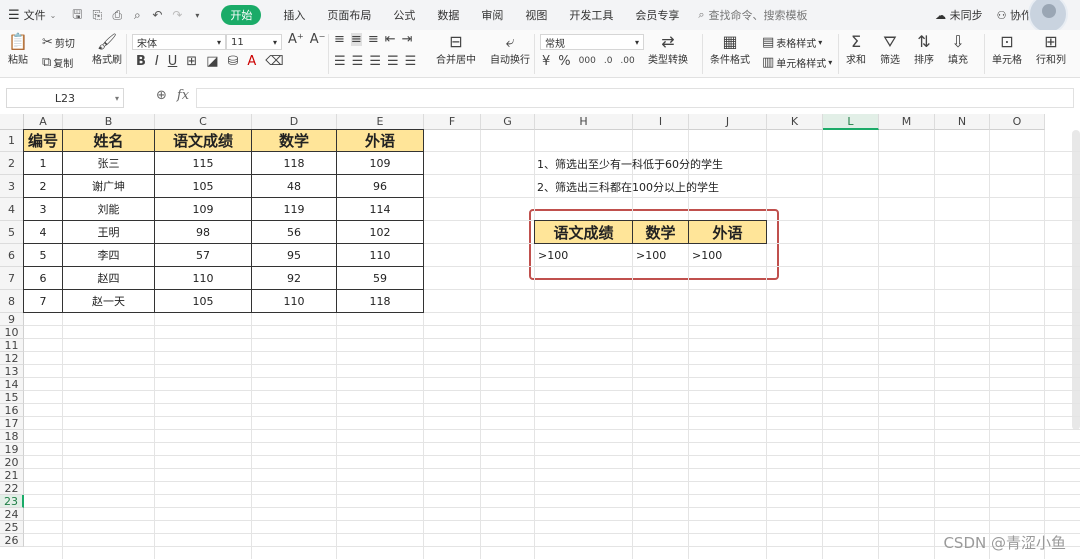 The height and width of the screenshot is (559, 1080). What do you see at coordinates (390, 39) in the screenshot?
I see `indent-decrease-icon: ⇤` at bounding box center [390, 39].